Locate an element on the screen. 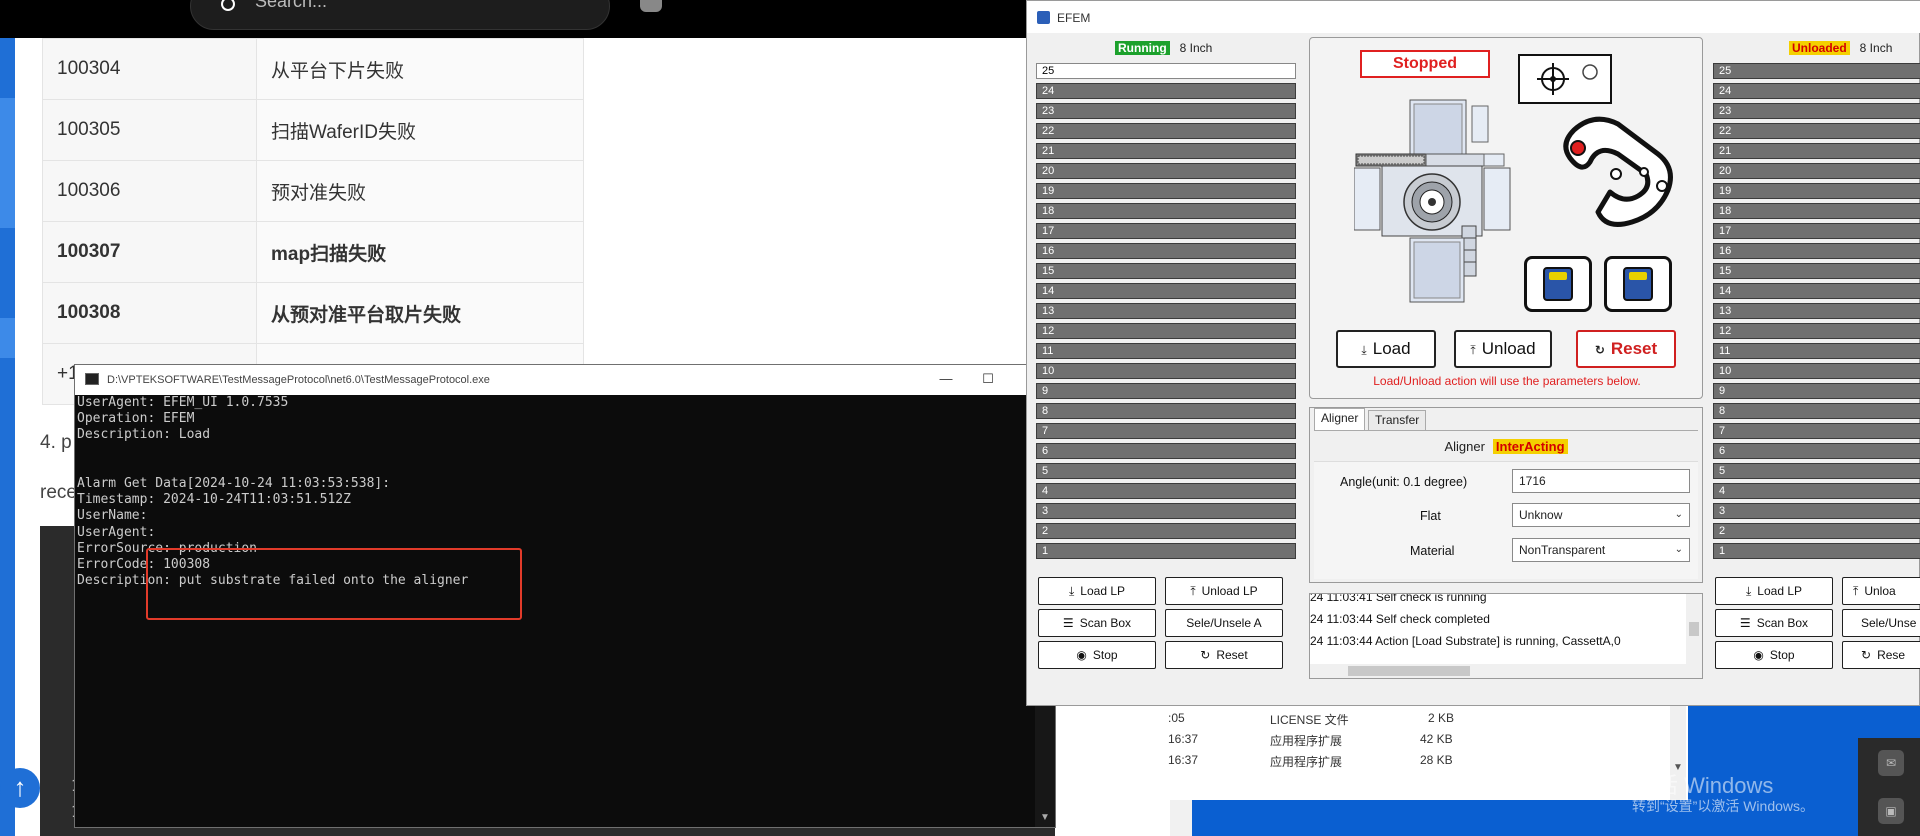  file-row: 16:37 应用程序扩展 28 KB is located at coordinates (1428, 760).